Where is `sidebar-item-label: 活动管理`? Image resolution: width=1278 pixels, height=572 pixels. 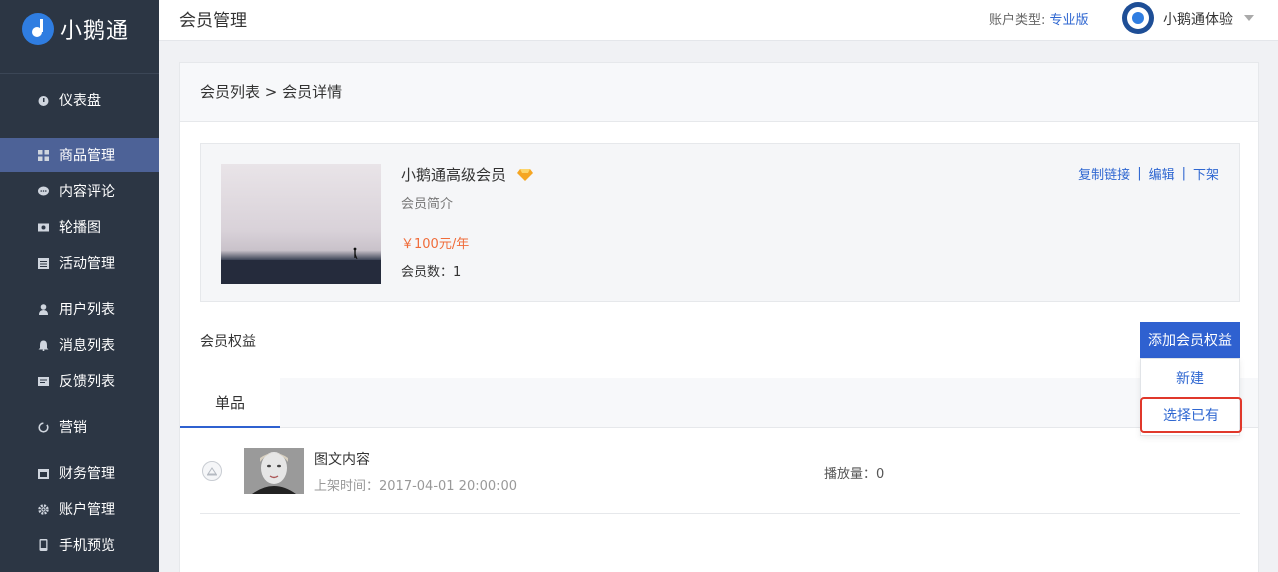
sidebar-item-label: 活动管理 is located at coordinates (87, 264).